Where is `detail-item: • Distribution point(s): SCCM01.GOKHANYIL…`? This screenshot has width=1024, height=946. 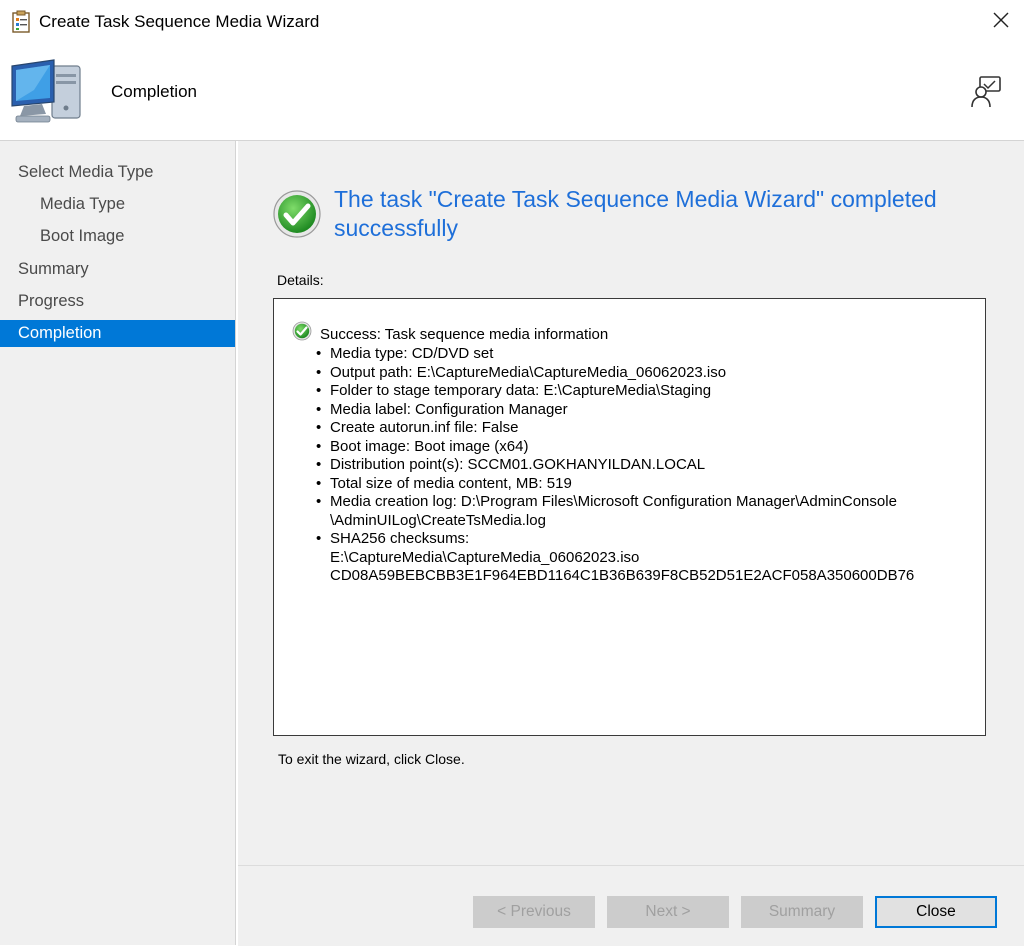
detail-item: • Distribution point(s): SCCM01.GOKHANYIL… is located at coordinates (642, 465).